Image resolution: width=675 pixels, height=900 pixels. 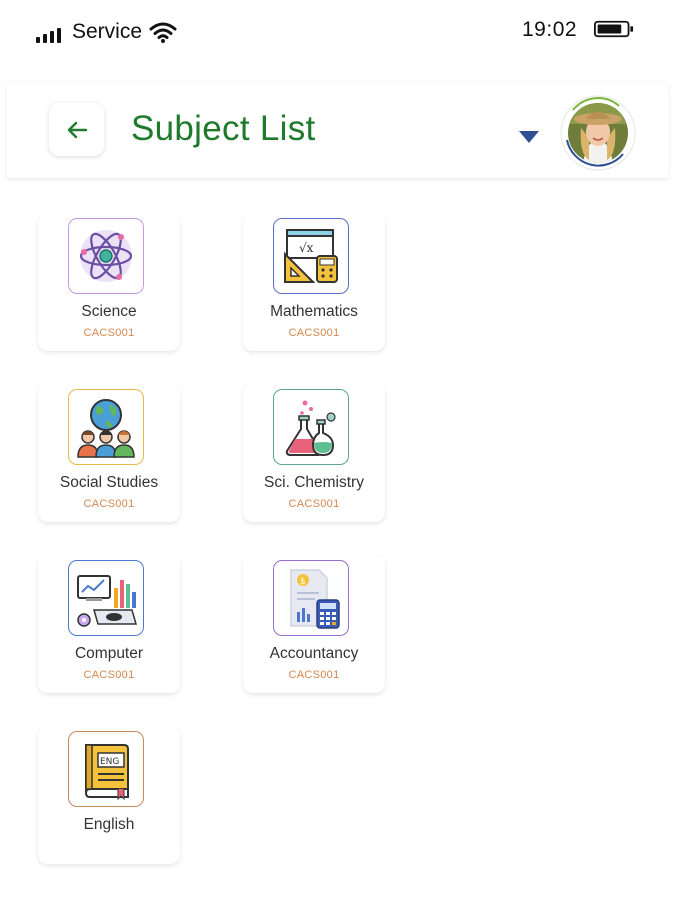 I want to click on subject-name: English, so click(x=109, y=824).